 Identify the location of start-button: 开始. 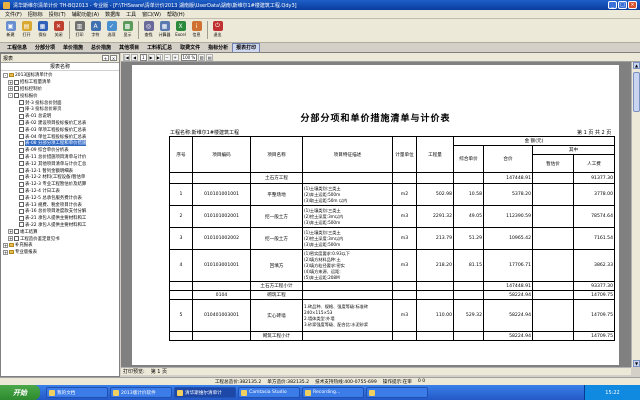
(20, 392).